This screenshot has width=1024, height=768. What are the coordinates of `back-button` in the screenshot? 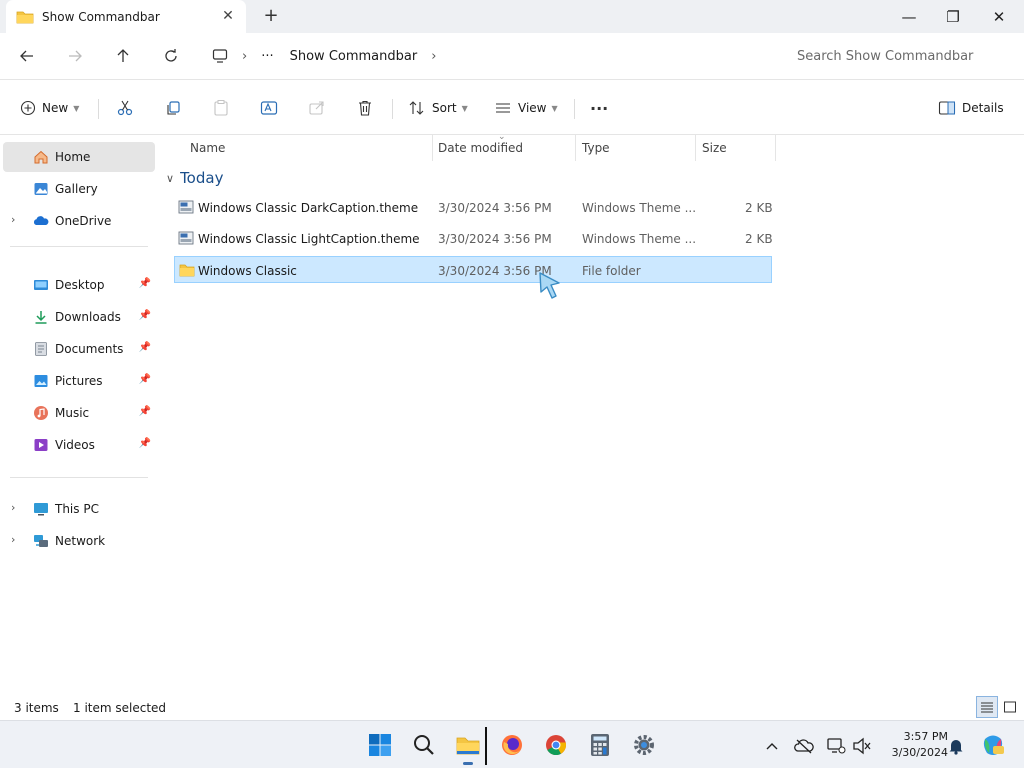 It's located at (27, 56).